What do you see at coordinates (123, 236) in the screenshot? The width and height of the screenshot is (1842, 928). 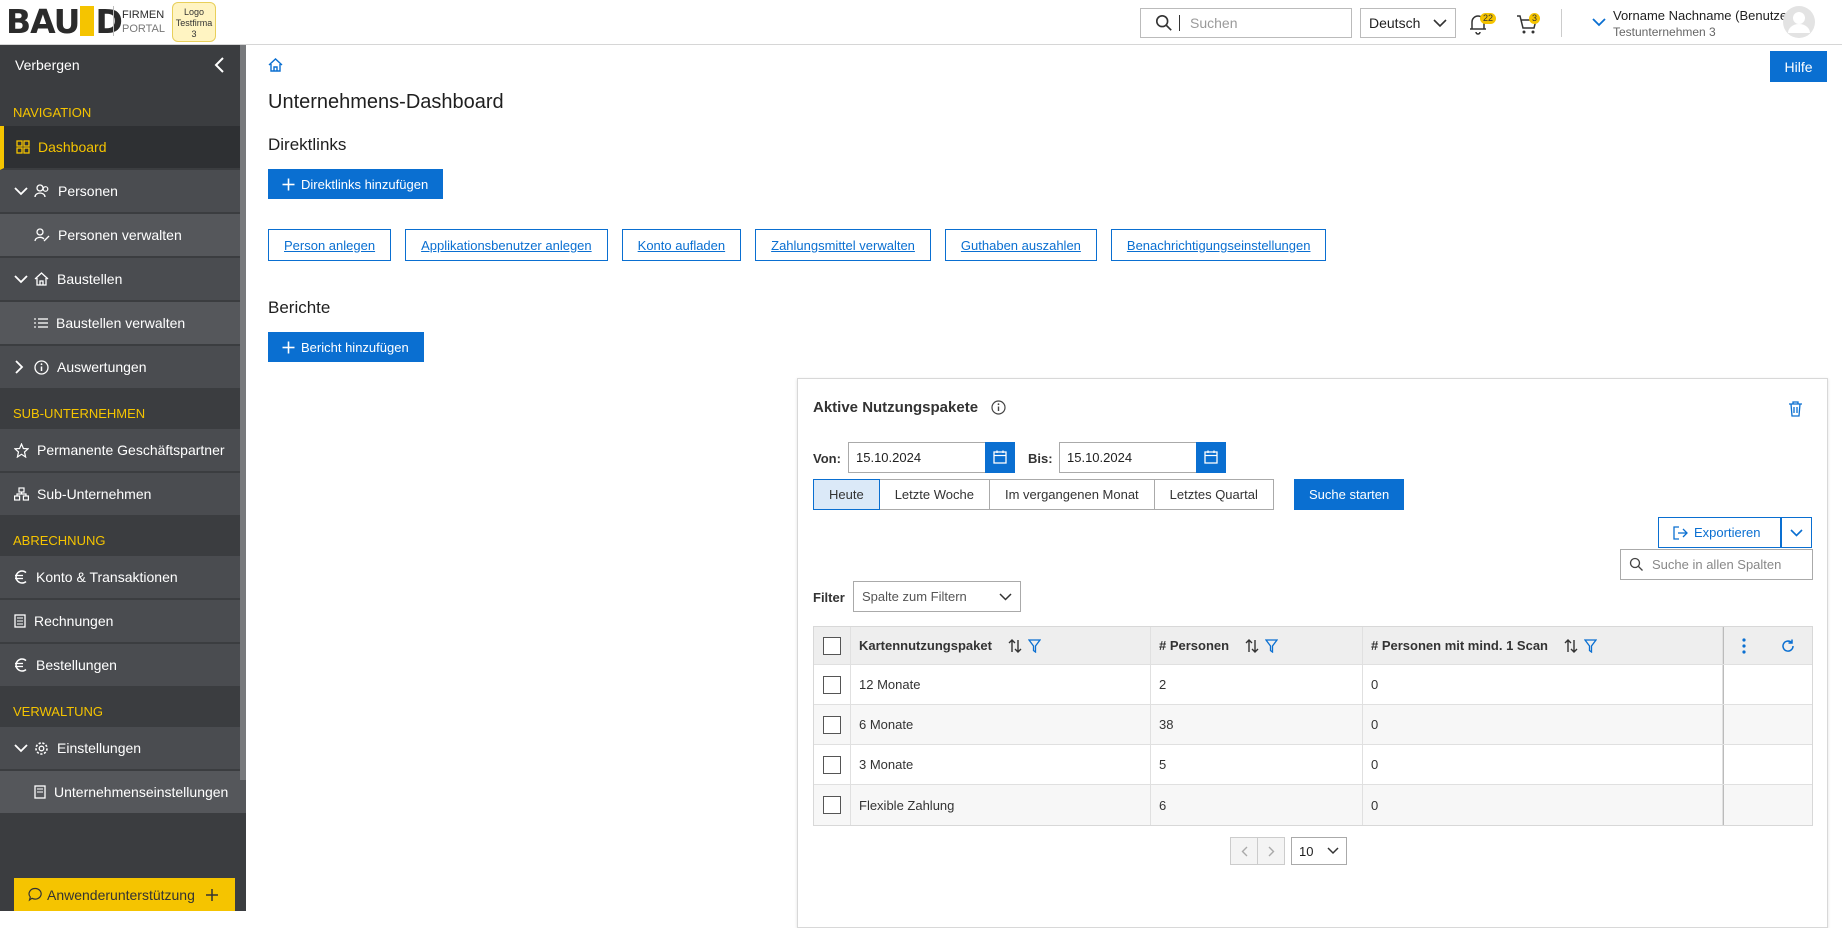 I see `sidebar-item-persons-manage: Personen verwalten` at bounding box center [123, 236].